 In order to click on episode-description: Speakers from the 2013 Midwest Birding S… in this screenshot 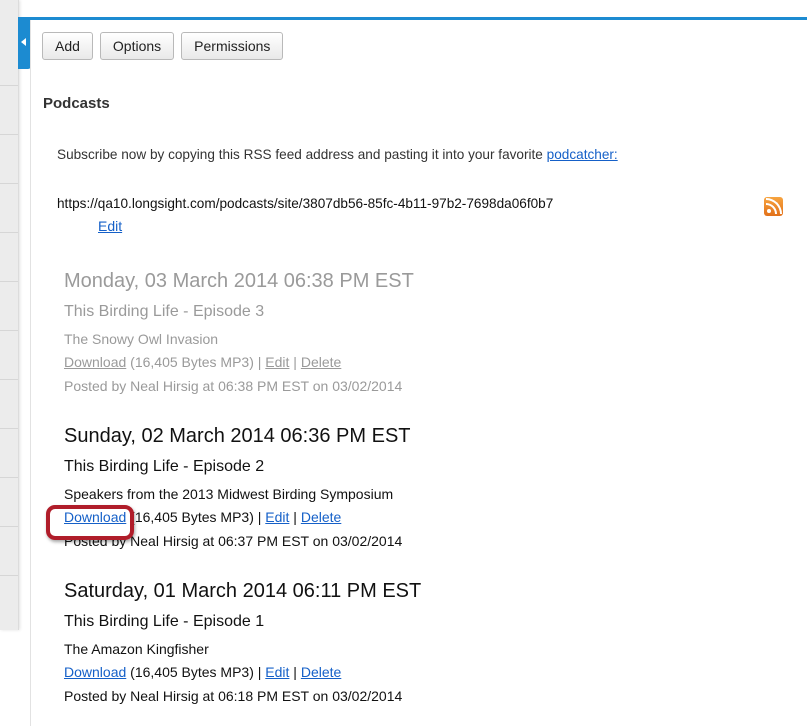, I will do `click(229, 494)`.